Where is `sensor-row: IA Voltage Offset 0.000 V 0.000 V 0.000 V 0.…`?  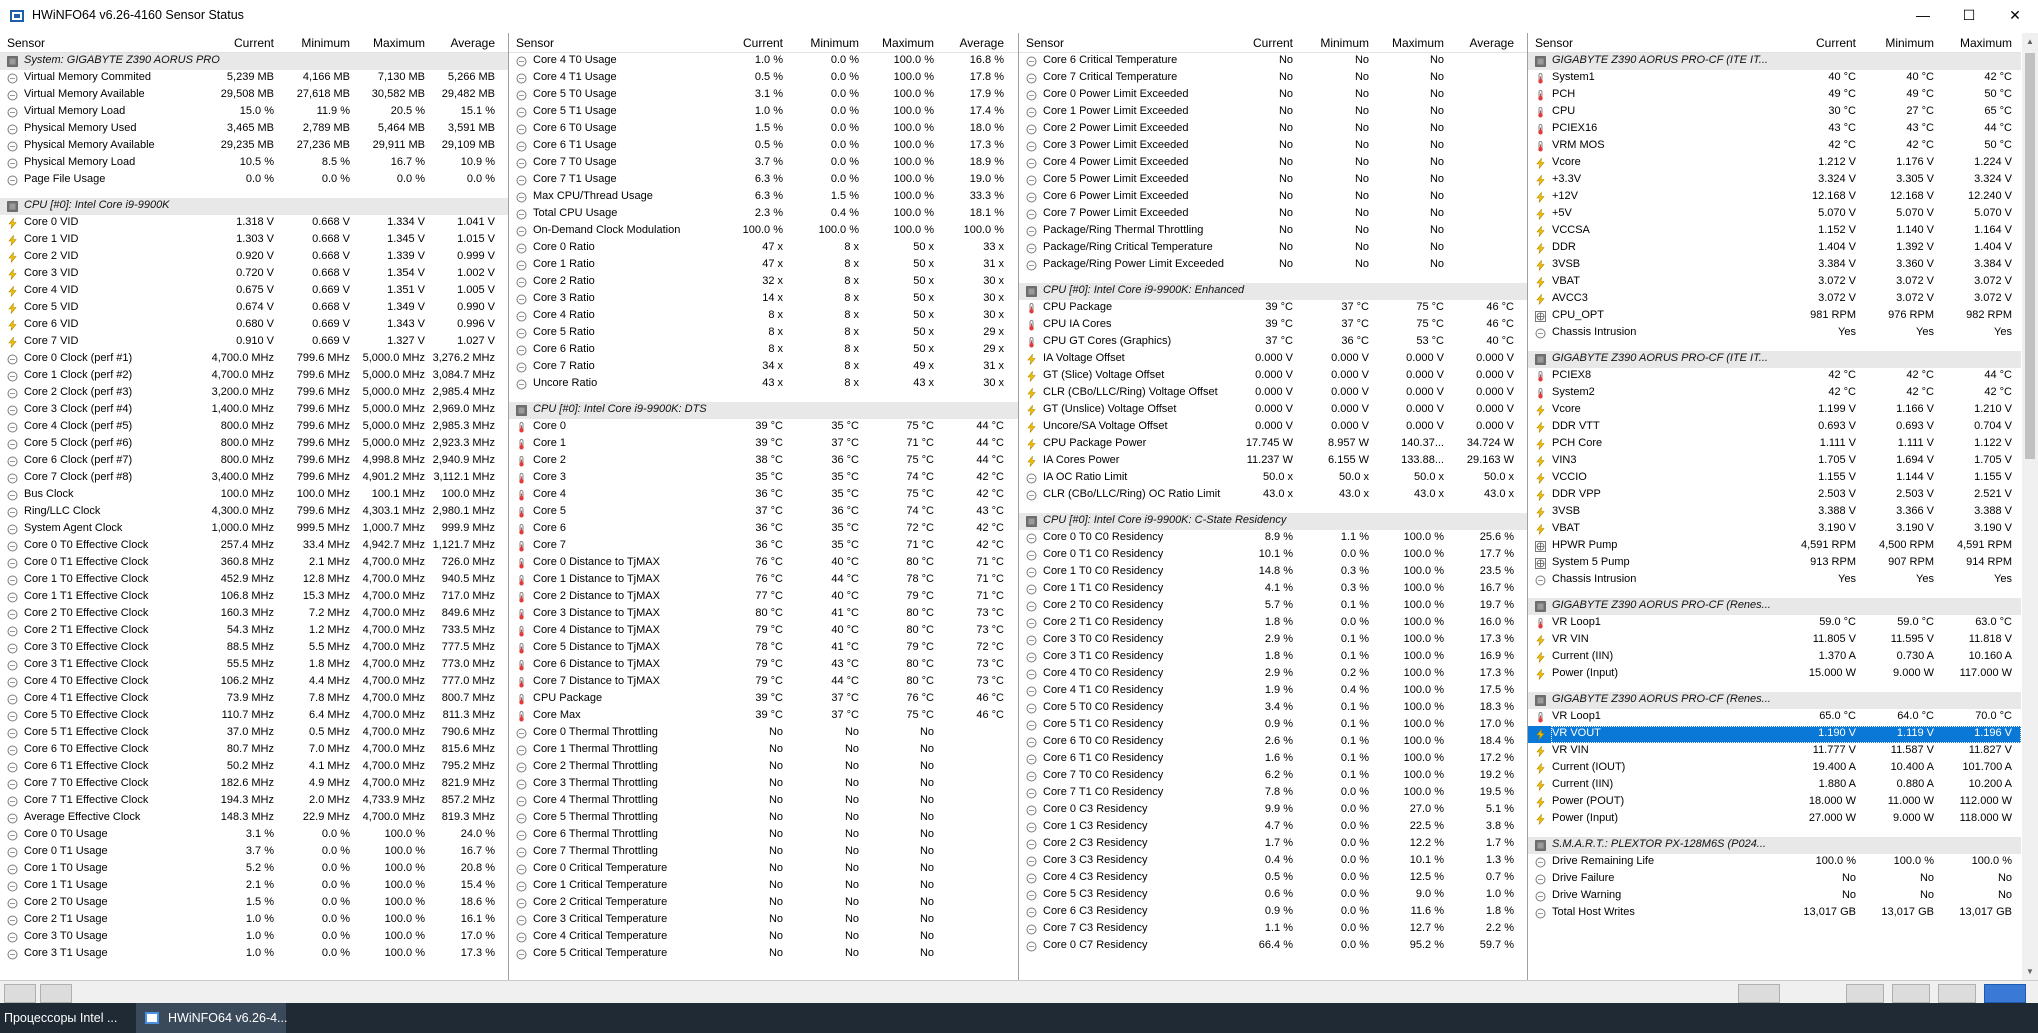 sensor-row: IA Voltage Offset 0.000 V 0.000 V 0.000 V 0.… is located at coordinates (1273, 359).